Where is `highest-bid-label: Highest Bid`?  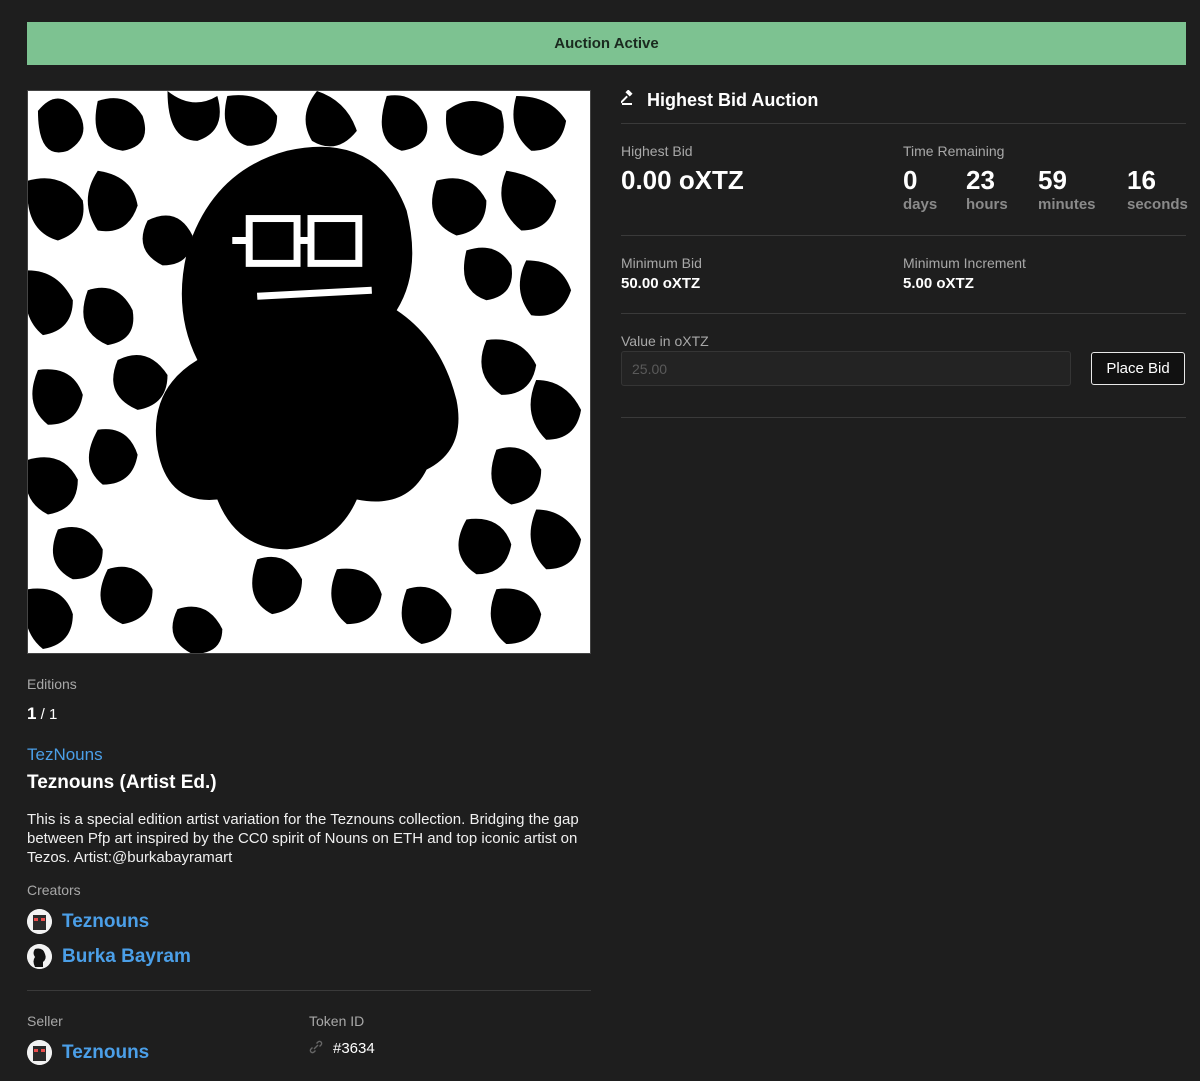 highest-bid-label: Highest Bid is located at coordinates (657, 151).